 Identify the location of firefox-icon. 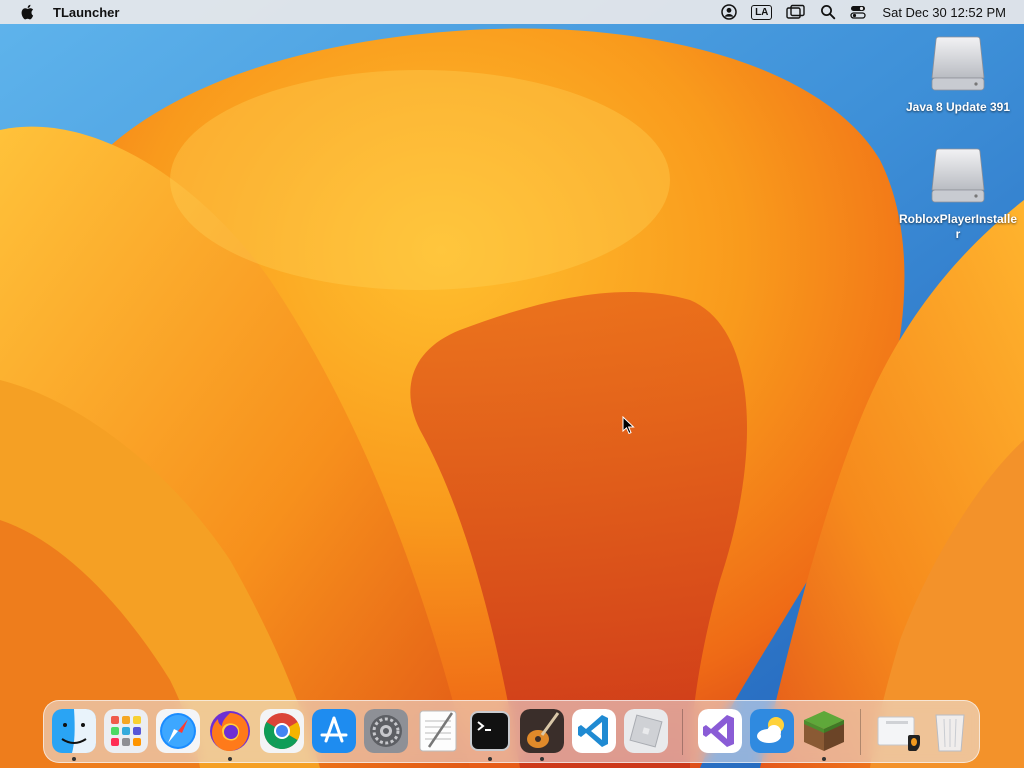
(230, 731).